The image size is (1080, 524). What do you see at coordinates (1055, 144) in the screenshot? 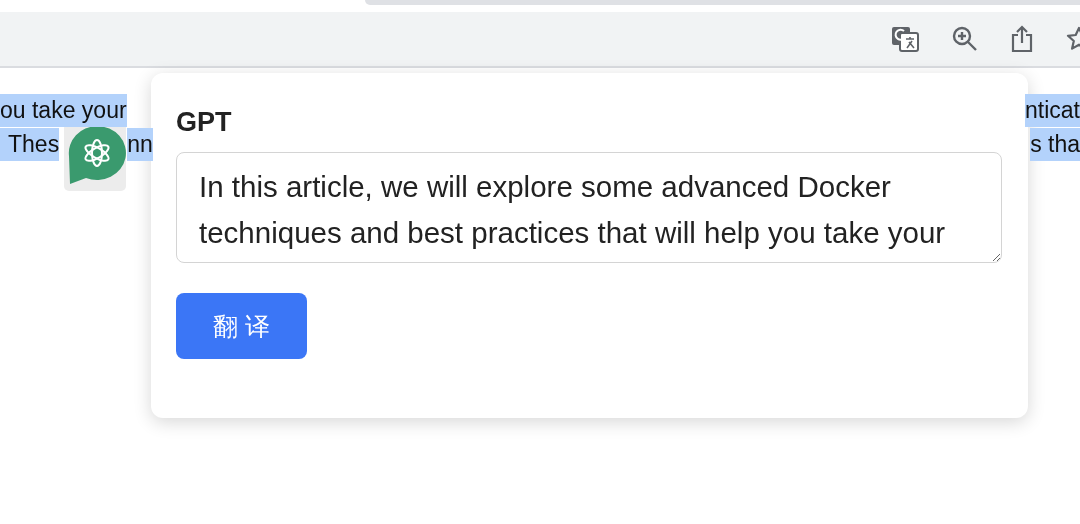
I see `article-text: s tha` at bounding box center [1055, 144].